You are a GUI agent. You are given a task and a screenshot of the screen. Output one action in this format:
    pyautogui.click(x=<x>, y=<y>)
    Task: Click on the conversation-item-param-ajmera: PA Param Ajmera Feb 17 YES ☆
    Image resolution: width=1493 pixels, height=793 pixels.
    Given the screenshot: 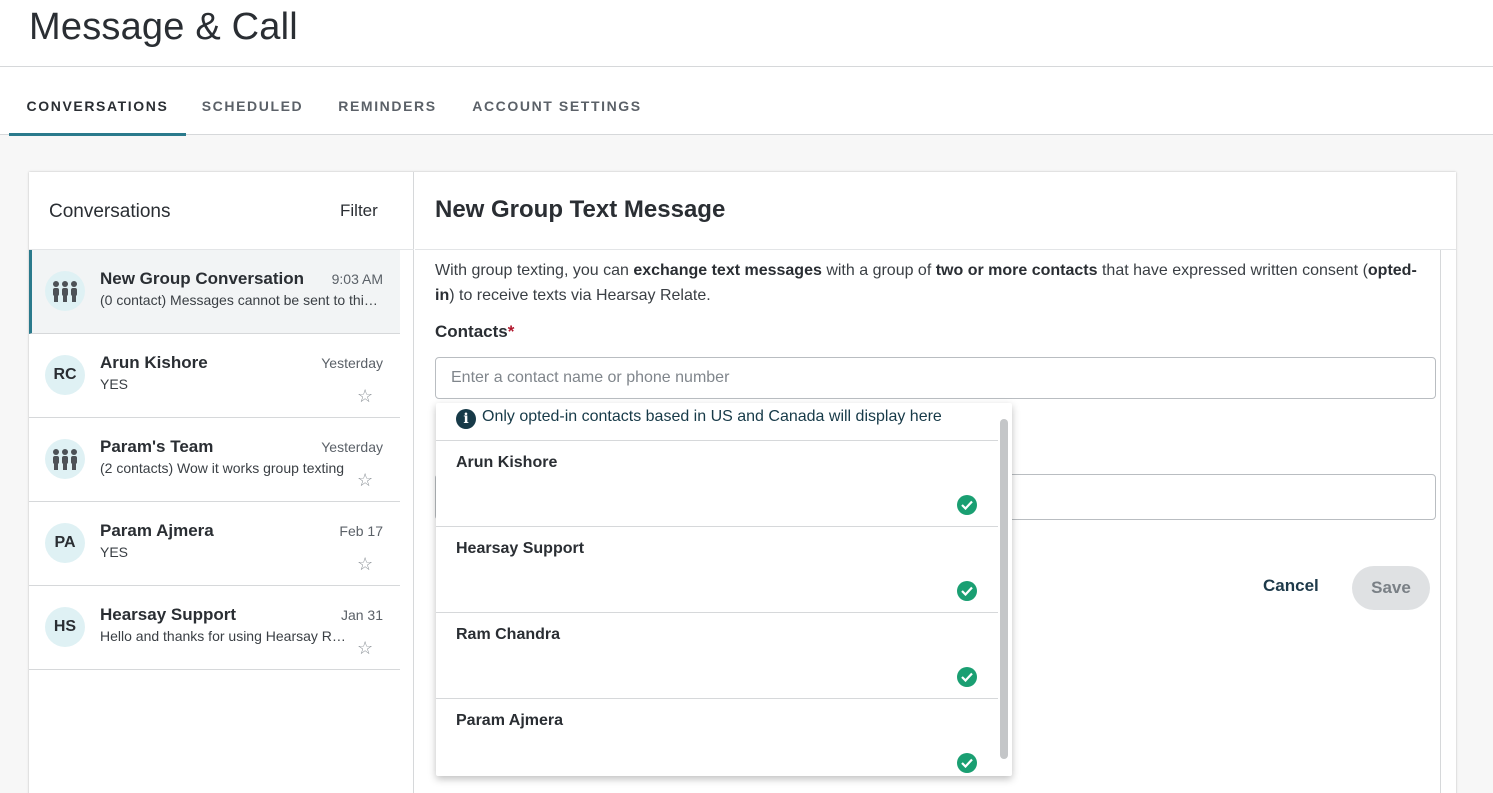 What is the action you would take?
    pyautogui.click(x=214, y=544)
    